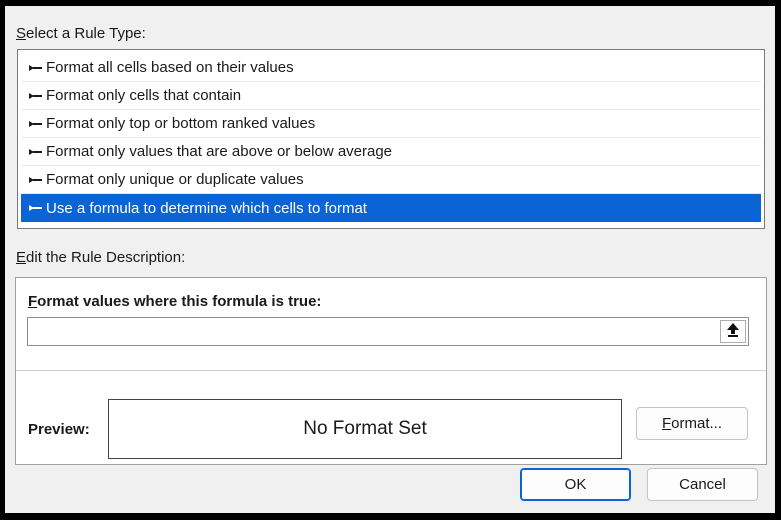 The width and height of the screenshot is (781, 520). Describe the element at coordinates (33, 301) in the screenshot. I see `formula-title-accesskey: F` at that location.